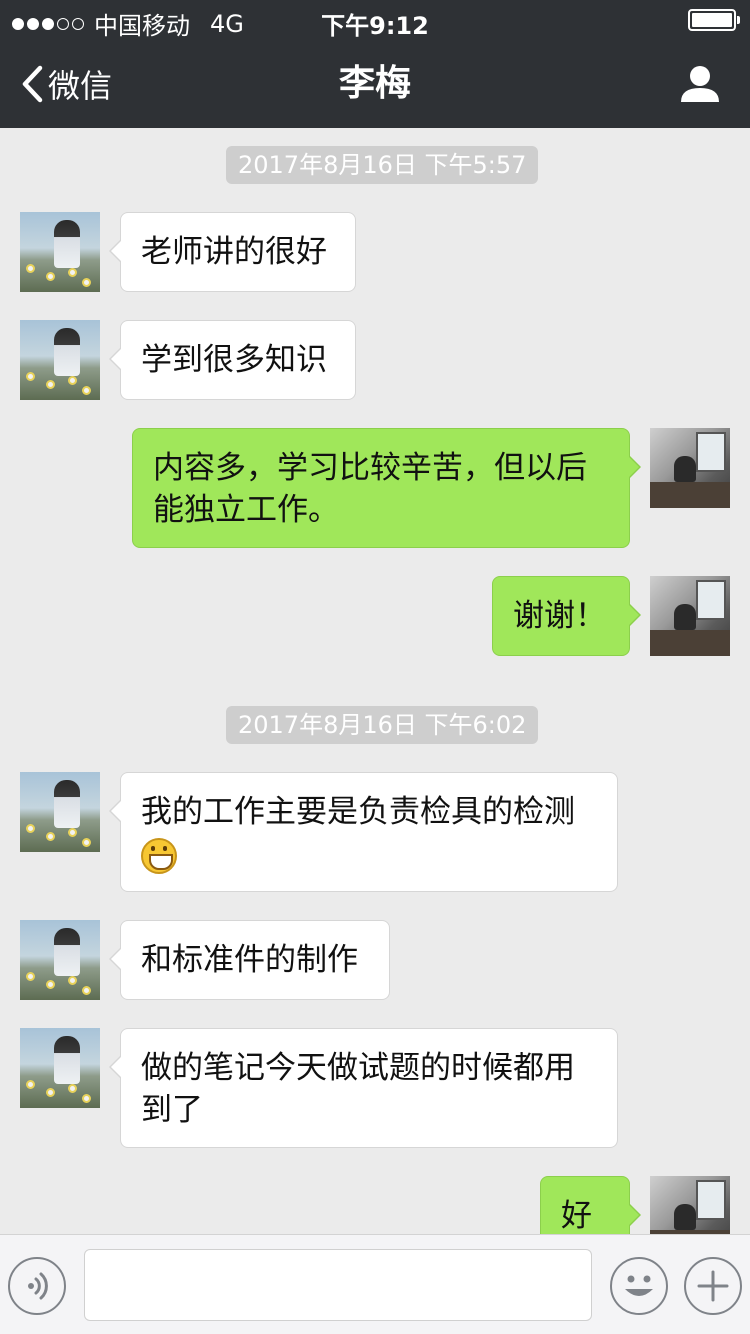 This screenshot has height=1334, width=750. I want to click on nav-bar: 微信 李梅, so click(375, 84).